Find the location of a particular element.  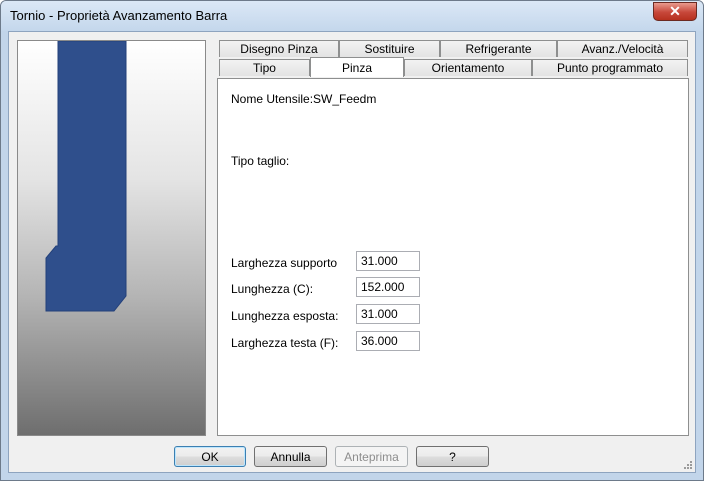

tab-pinza: Pinza is located at coordinates (357, 67).